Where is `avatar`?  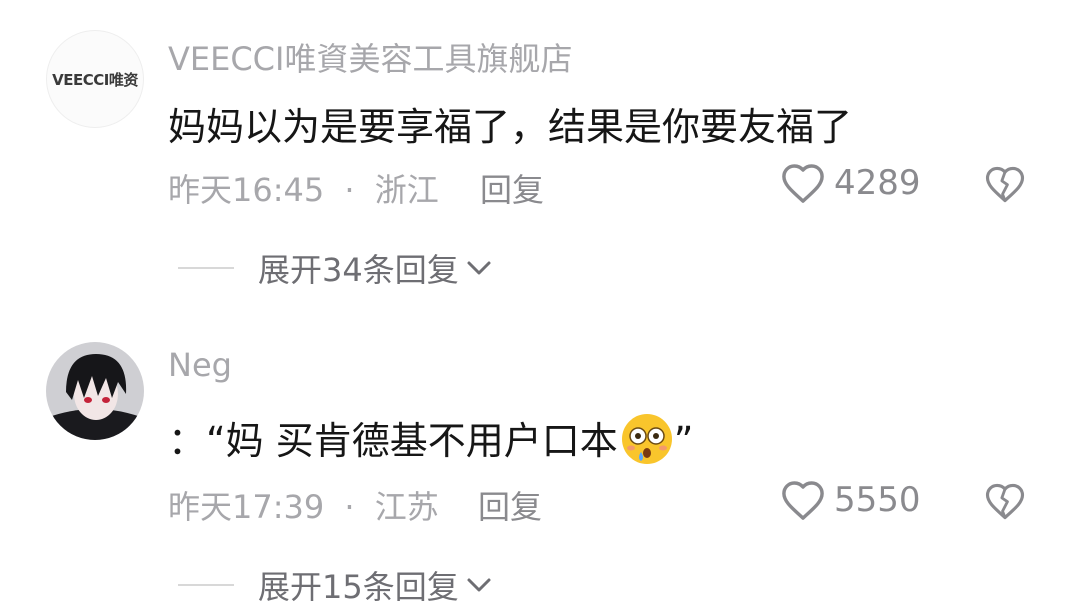 avatar is located at coordinates (95, 391).